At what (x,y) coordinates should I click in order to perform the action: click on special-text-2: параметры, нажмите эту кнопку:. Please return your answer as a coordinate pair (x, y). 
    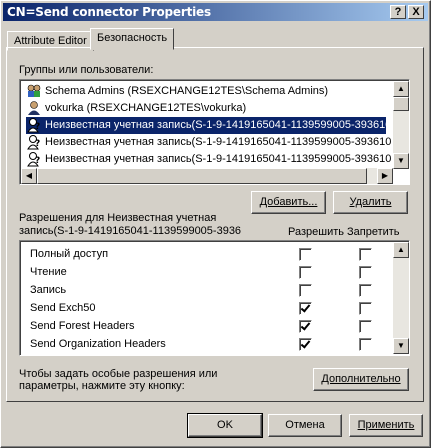
    Looking at the image, I should click on (102, 386).